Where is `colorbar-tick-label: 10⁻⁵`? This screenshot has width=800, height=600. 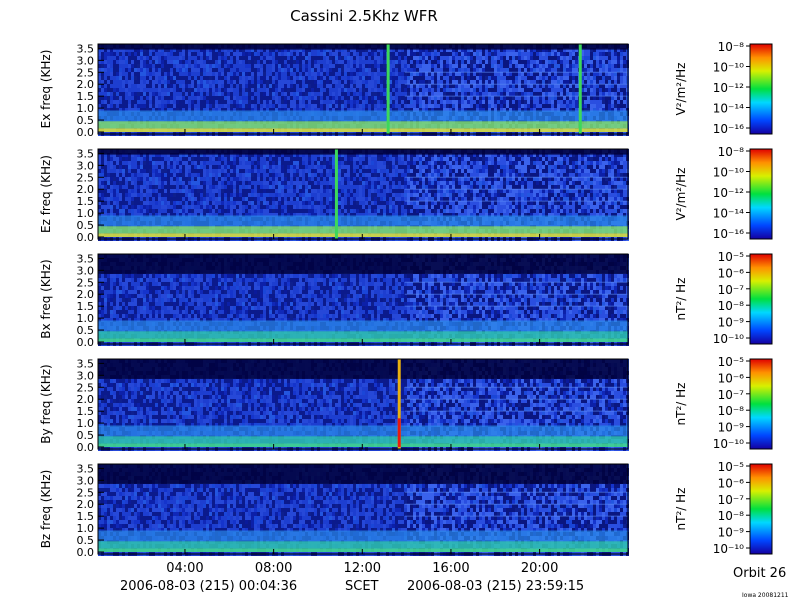
colorbar-tick-label: 10⁻⁵ is located at coordinates (731, 362).